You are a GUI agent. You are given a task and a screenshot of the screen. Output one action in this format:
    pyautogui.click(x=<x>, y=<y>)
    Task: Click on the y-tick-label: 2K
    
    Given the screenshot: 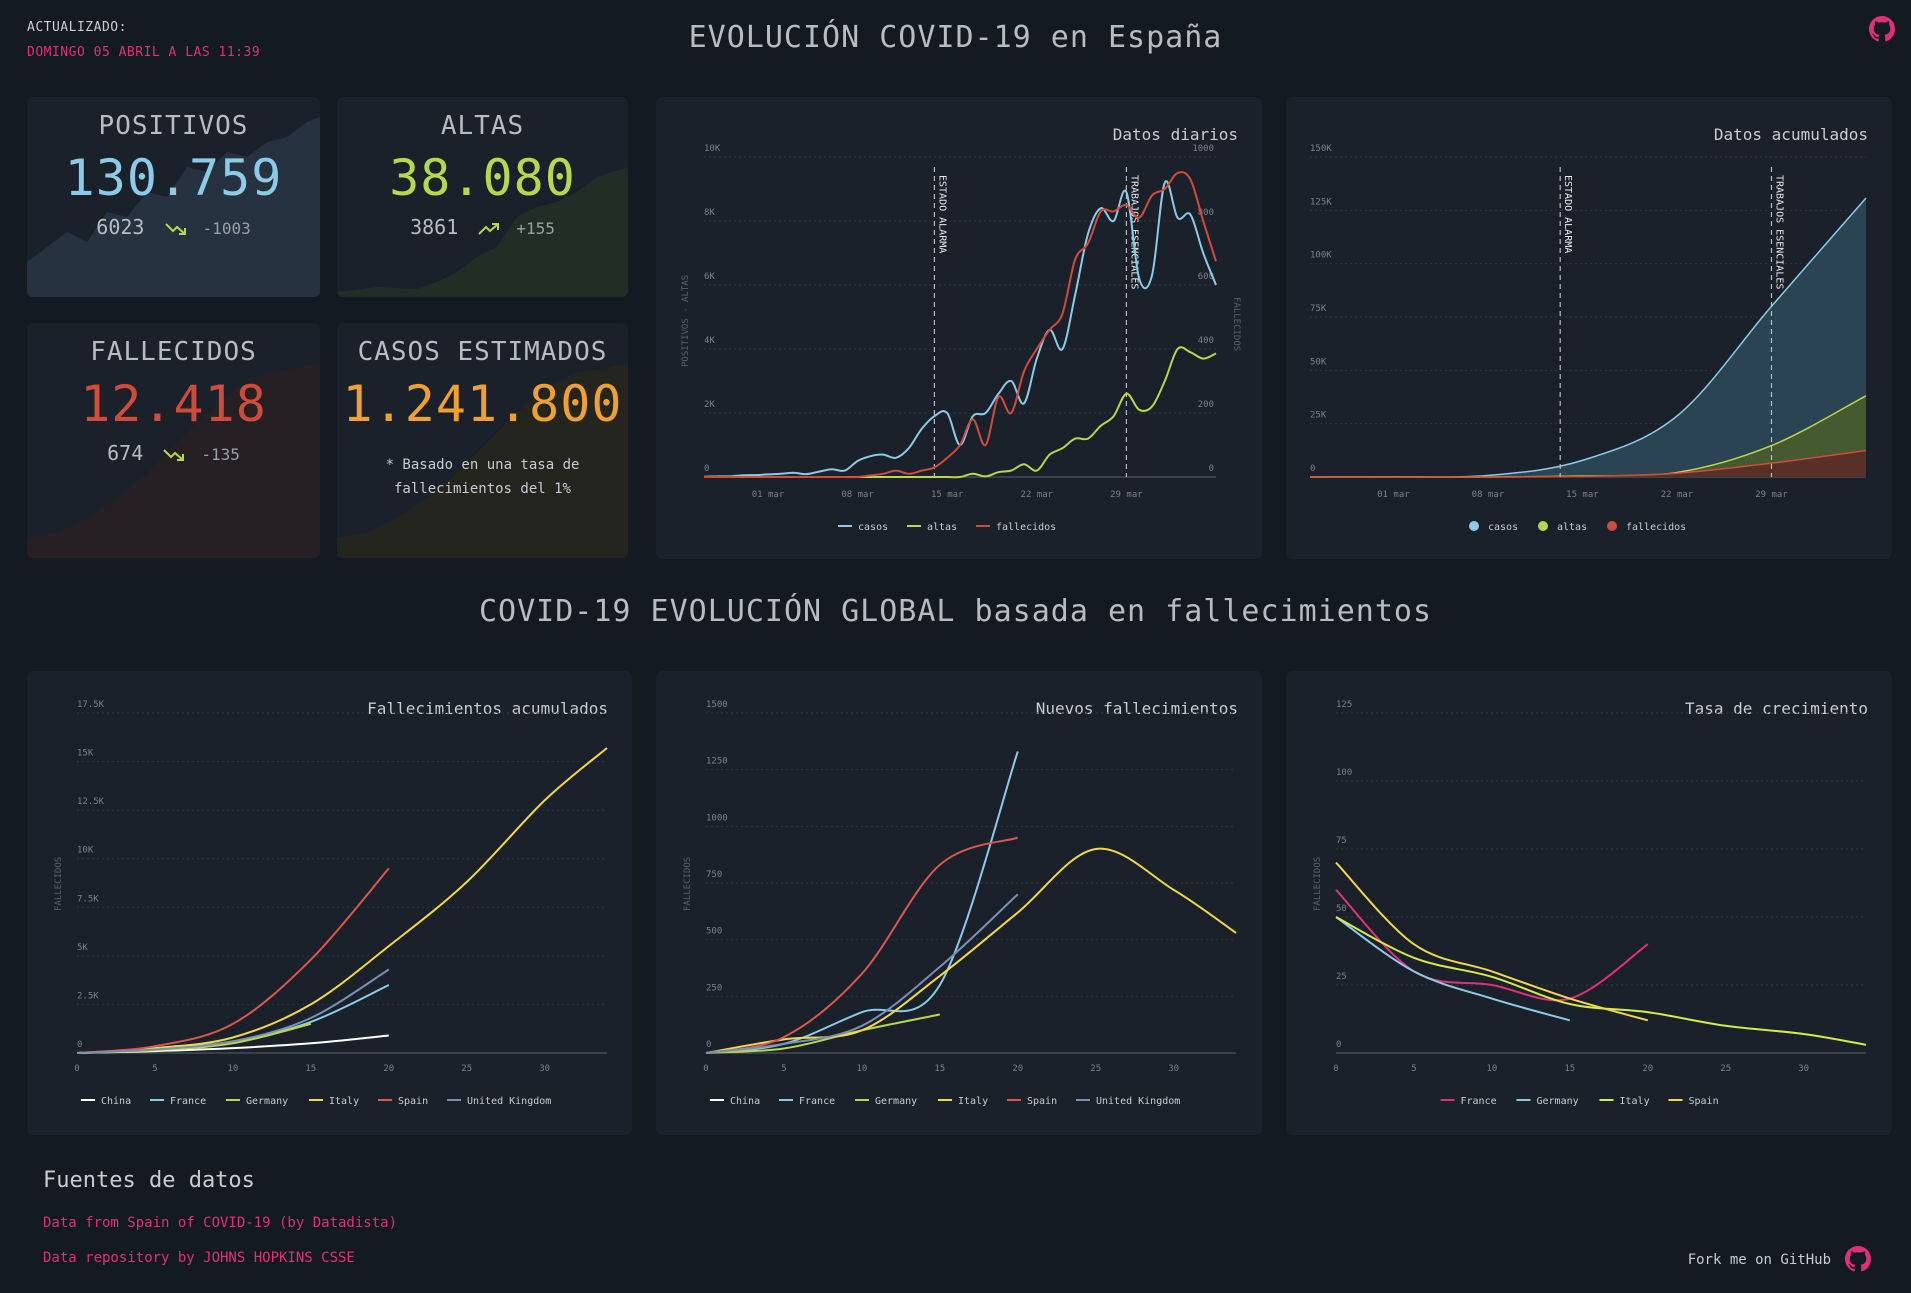 What is the action you would take?
    pyautogui.click(x=709, y=405)
    